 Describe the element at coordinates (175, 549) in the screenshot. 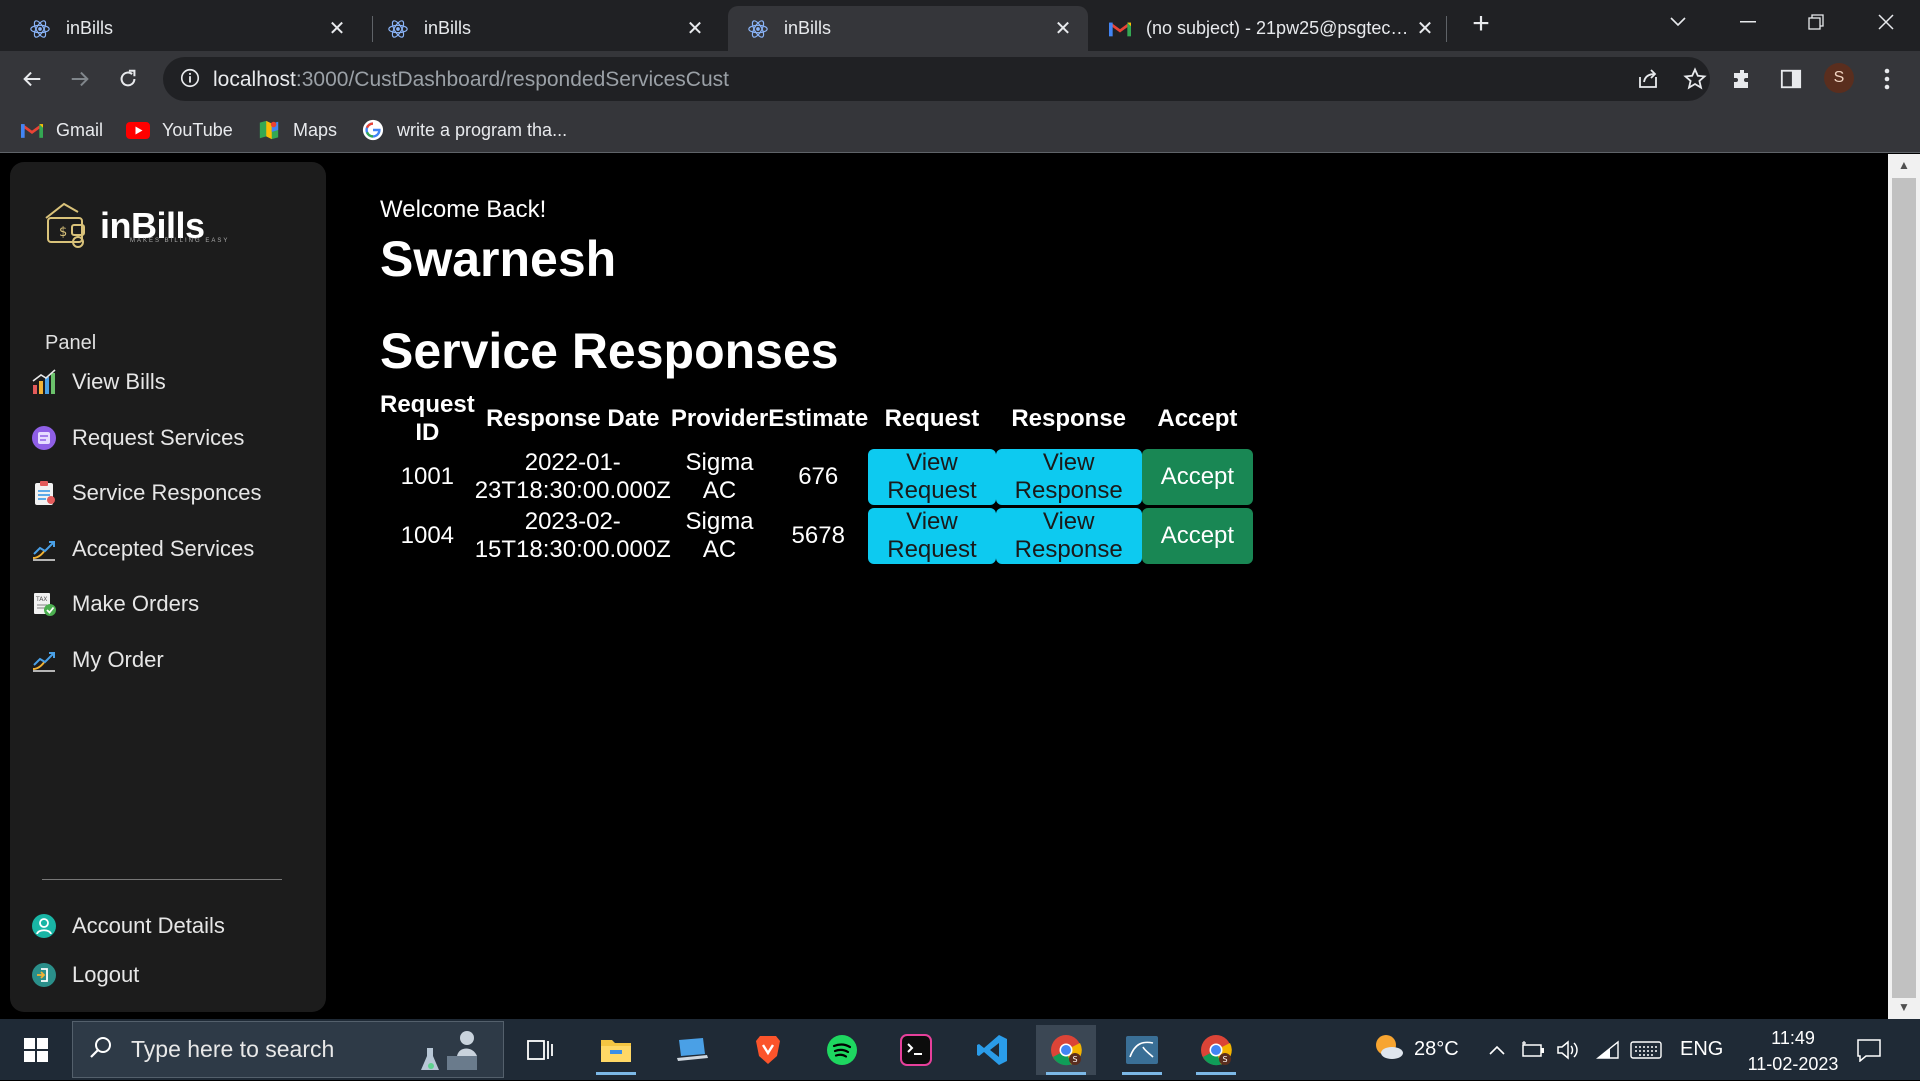

I see `sidebar-item-accepted-services: Accepted Services` at that location.